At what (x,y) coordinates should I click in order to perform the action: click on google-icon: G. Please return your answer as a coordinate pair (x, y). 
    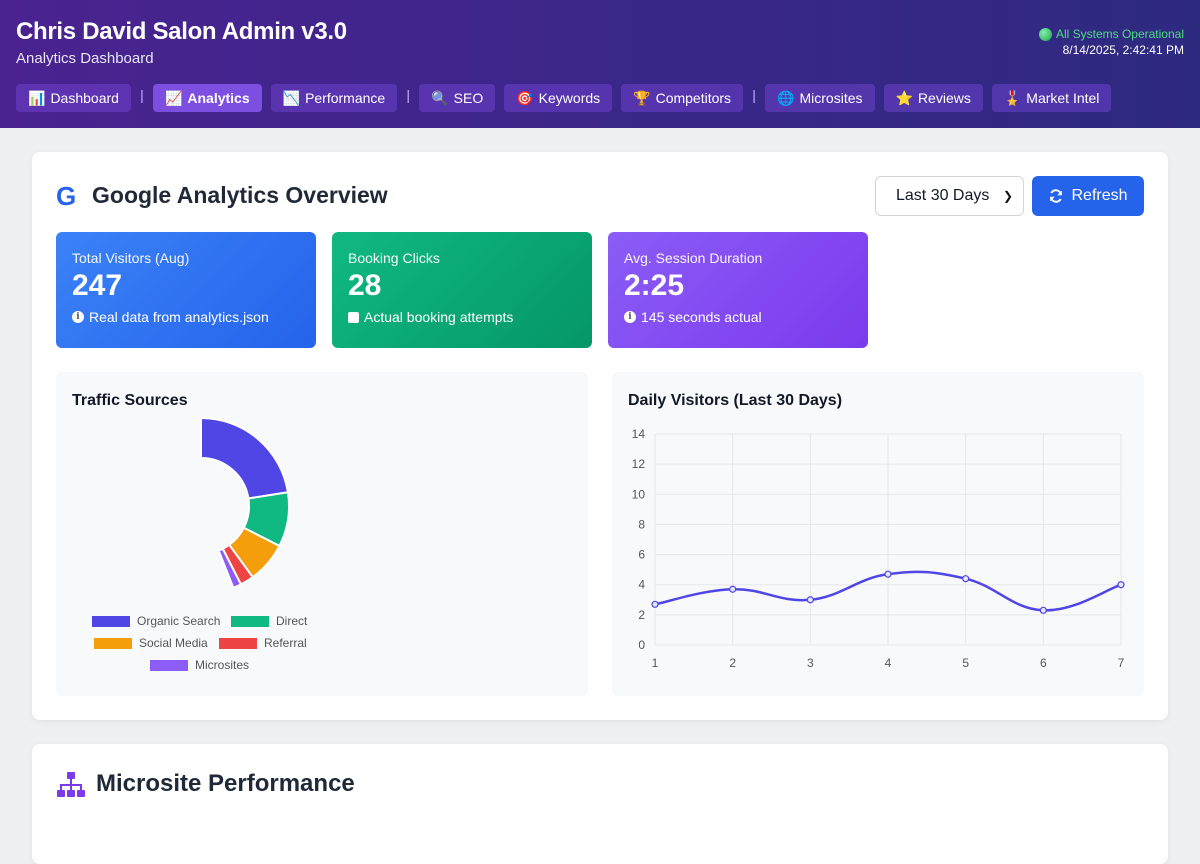
    Looking at the image, I should click on (66, 196).